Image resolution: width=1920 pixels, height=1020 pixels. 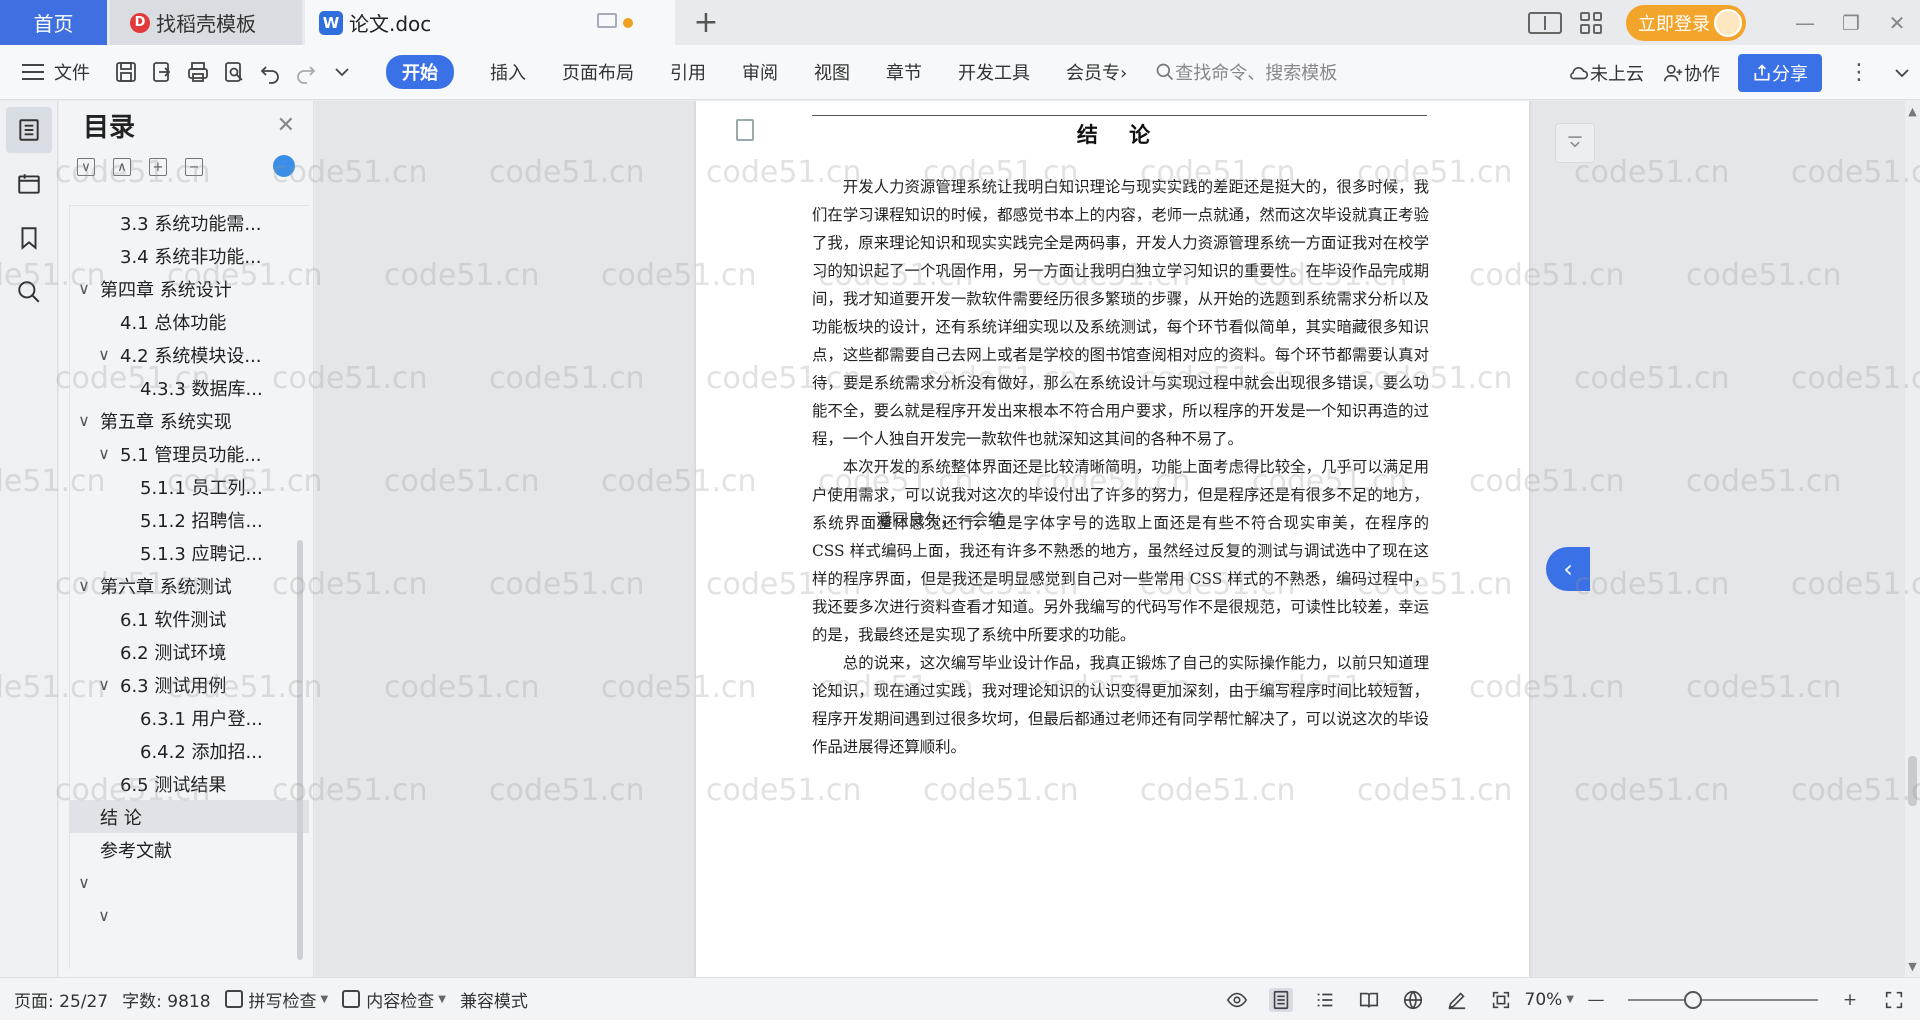 I want to click on scroll-up-icon: ▲, so click(x=1912, y=111).